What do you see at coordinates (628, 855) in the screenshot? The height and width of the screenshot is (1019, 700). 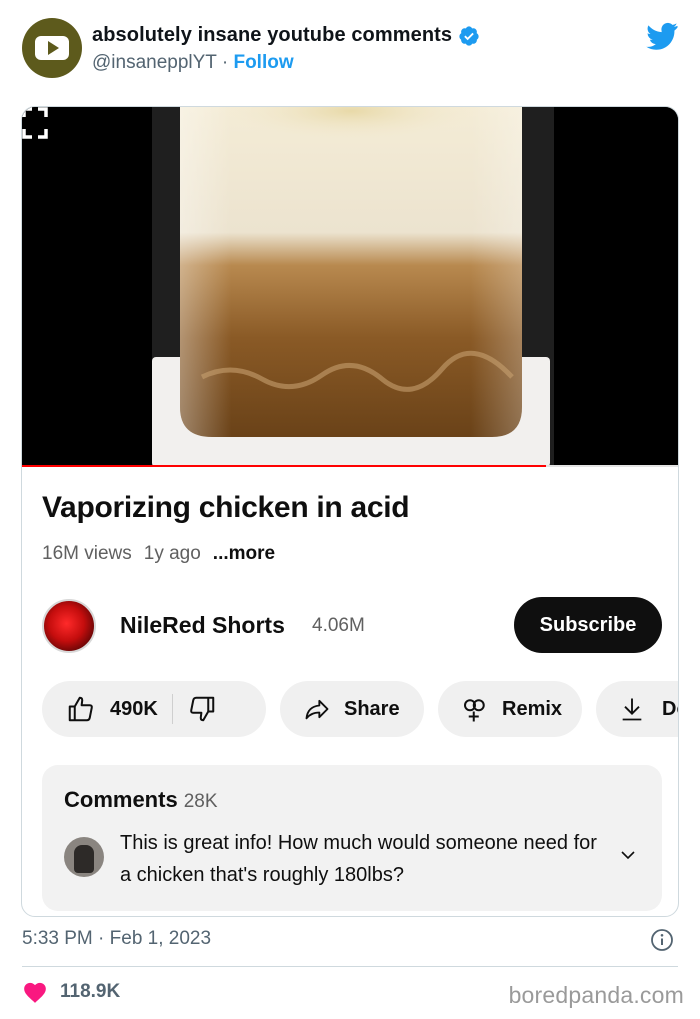 I see `chevron-down-icon` at bounding box center [628, 855].